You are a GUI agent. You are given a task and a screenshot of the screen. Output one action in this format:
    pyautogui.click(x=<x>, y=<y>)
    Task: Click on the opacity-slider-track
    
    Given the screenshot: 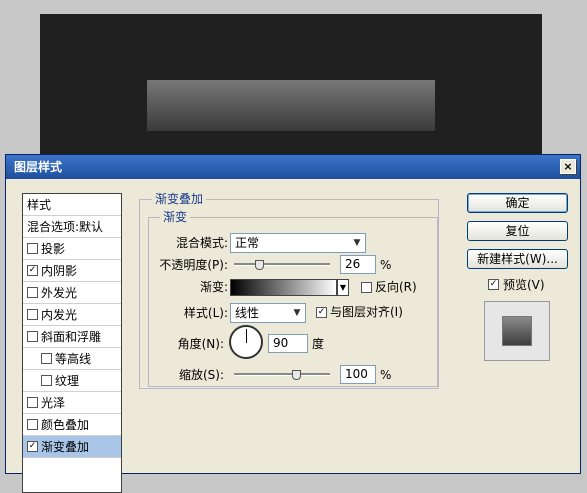 What is the action you would take?
    pyautogui.click(x=282, y=264)
    